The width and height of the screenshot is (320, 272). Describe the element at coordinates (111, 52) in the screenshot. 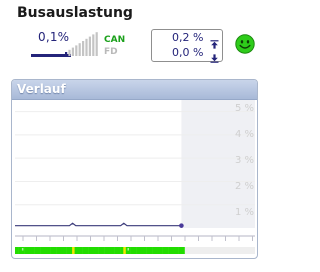

I see `bus-type-fd: FD` at that location.